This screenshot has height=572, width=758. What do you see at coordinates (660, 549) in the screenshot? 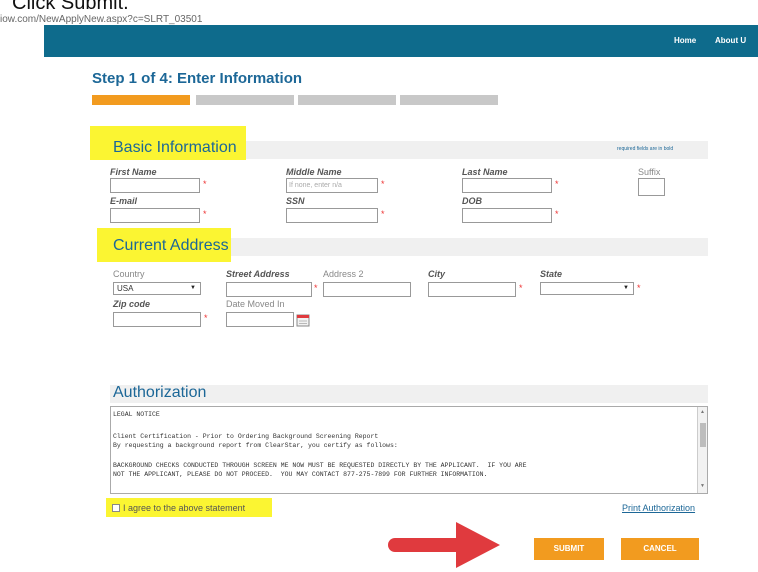
I see `cancel-button: CANCEL` at bounding box center [660, 549].